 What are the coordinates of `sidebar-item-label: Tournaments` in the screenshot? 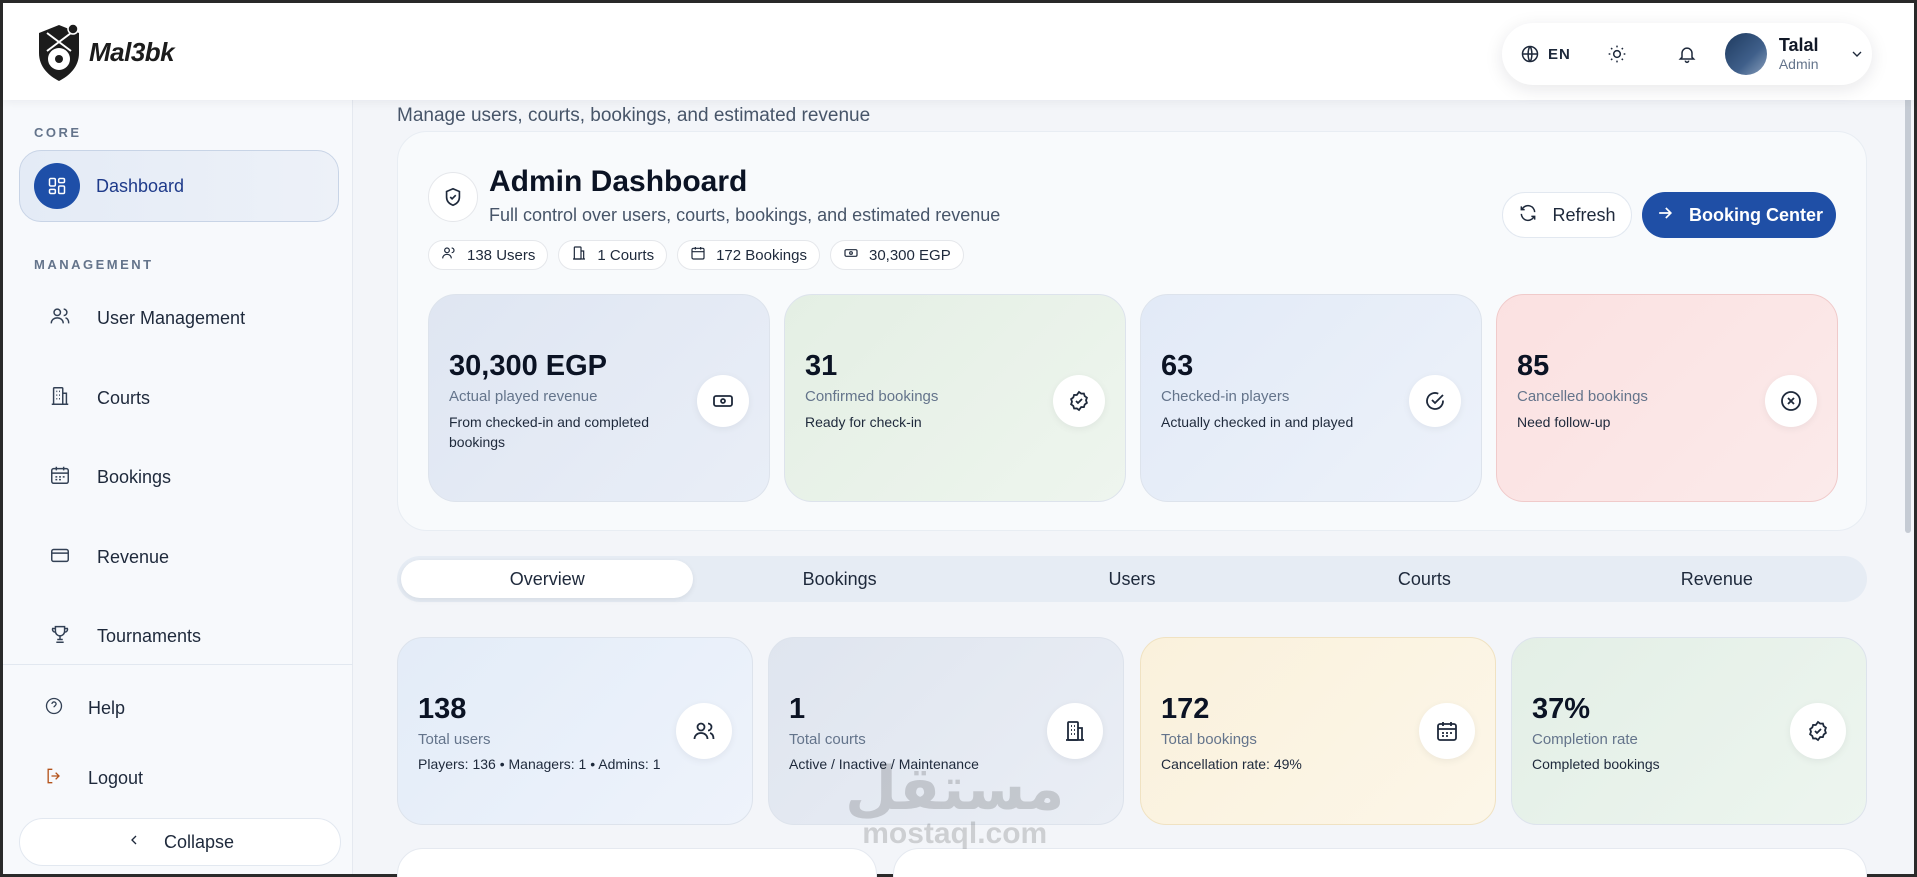 It's located at (149, 635).